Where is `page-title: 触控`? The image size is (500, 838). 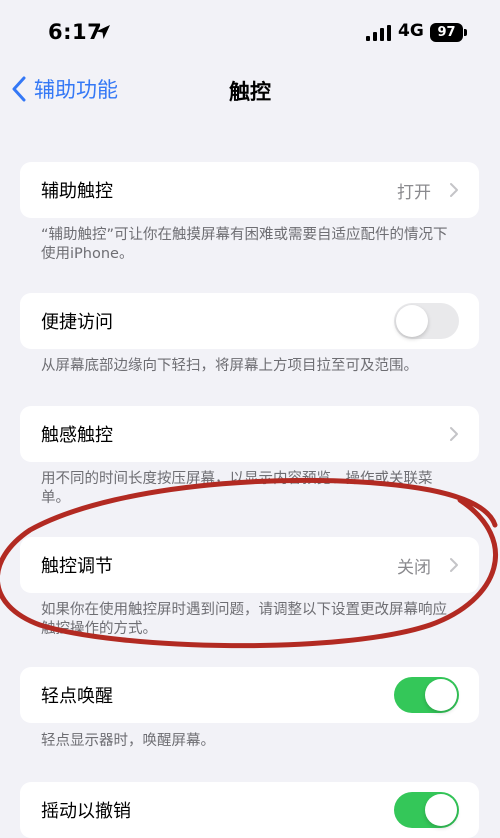
page-title: 触控 is located at coordinates (250, 92).